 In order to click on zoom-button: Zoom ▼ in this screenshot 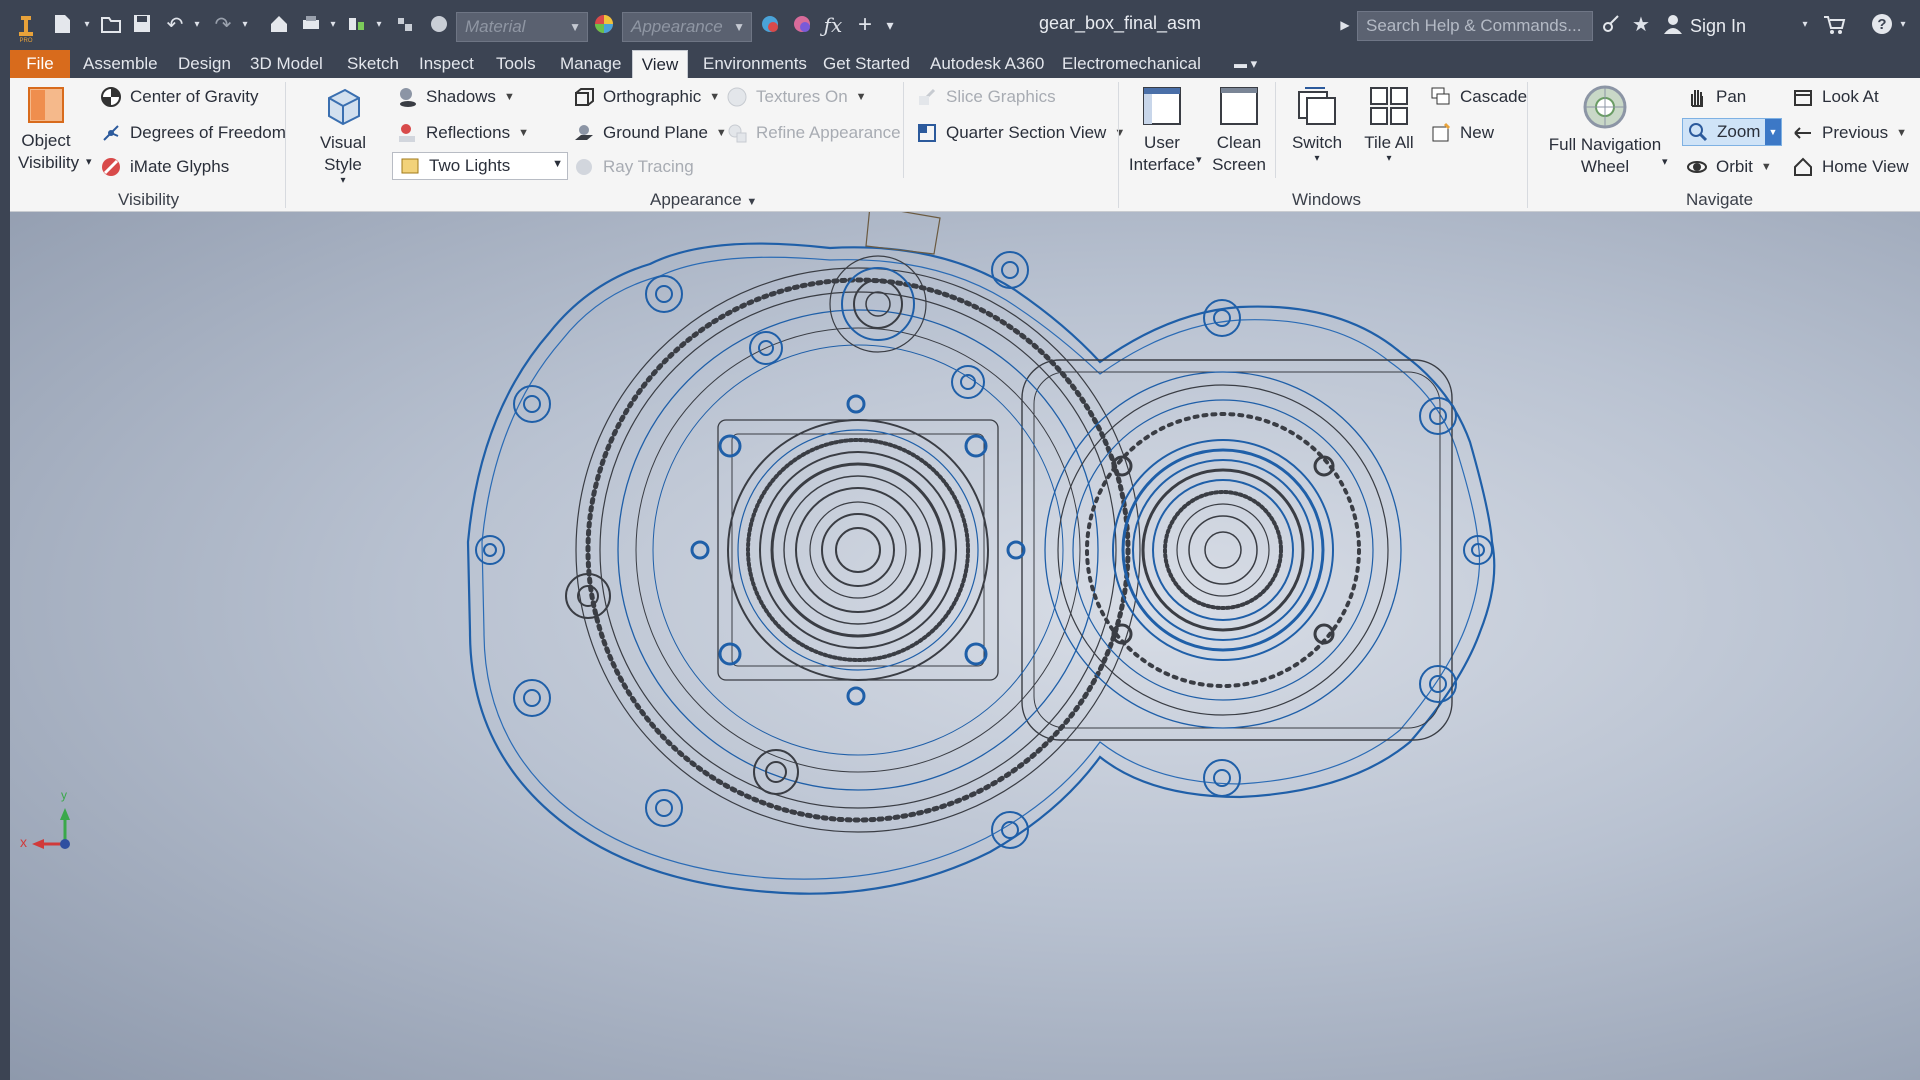, I will do `click(1732, 132)`.